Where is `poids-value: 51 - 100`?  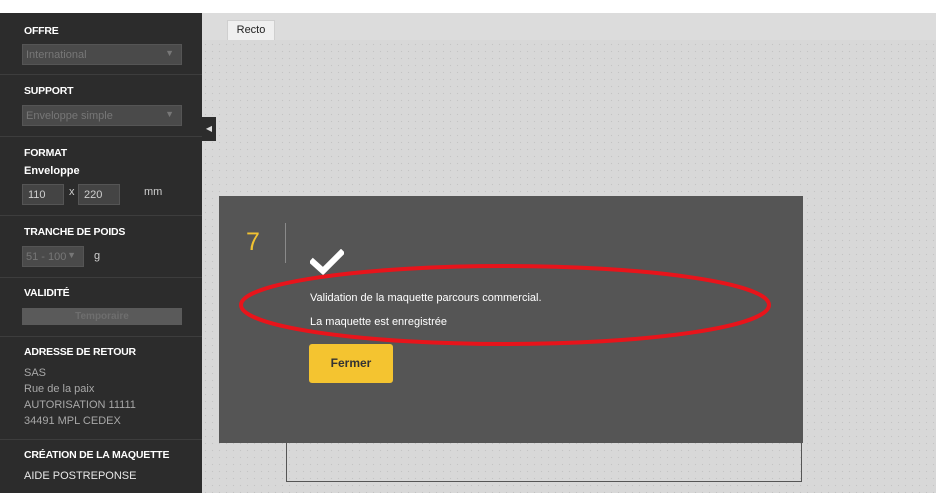 poids-value: 51 - 100 is located at coordinates (46, 257).